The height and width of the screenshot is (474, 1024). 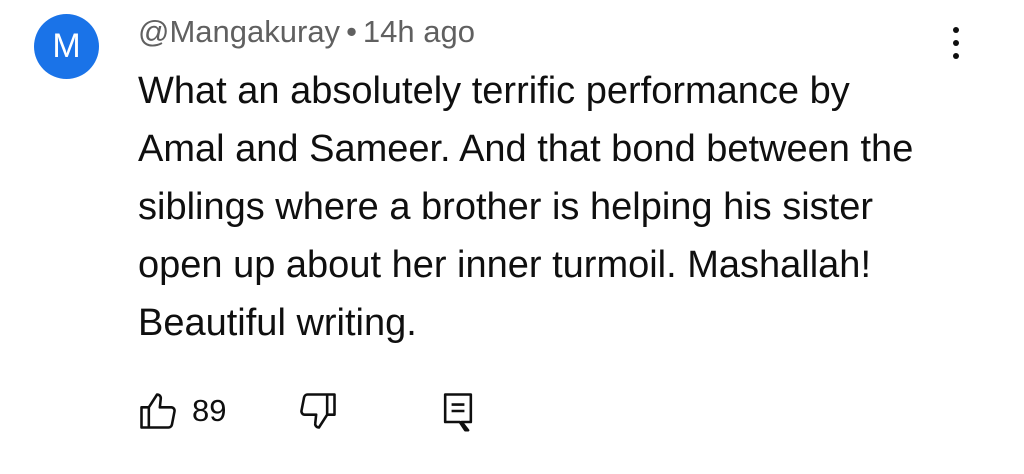 I want to click on thumbs-up-icon, so click(x=158, y=411).